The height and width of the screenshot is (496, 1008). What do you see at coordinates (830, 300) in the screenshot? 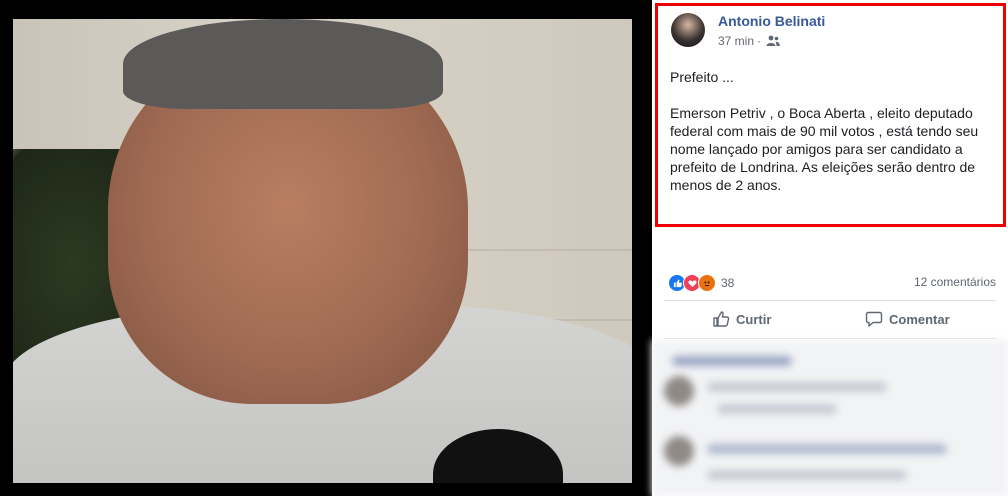
I see `divider-top` at bounding box center [830, 300].